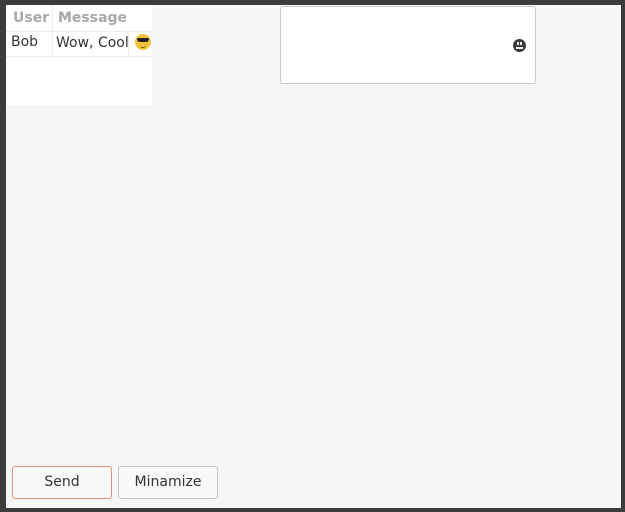  I want to click on emoji-smiley-icon, so click(519, 45).